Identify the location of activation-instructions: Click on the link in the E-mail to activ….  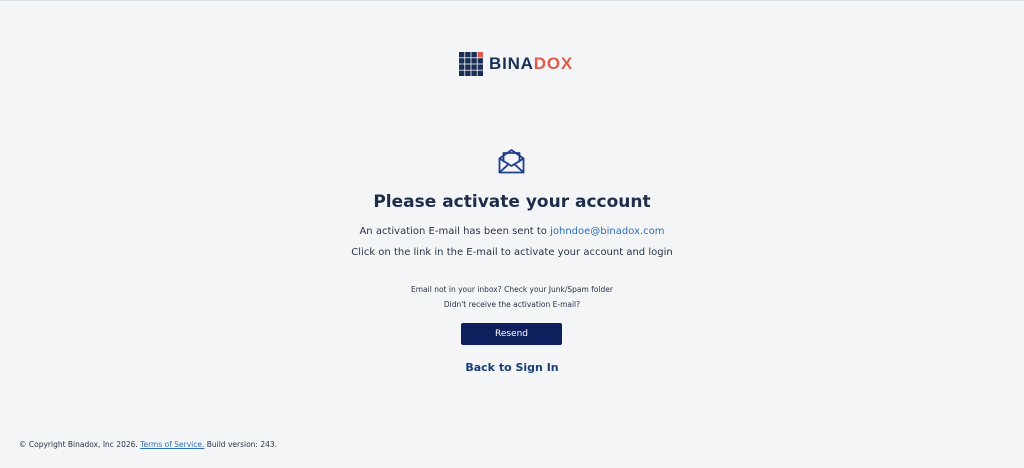
(512, 252).